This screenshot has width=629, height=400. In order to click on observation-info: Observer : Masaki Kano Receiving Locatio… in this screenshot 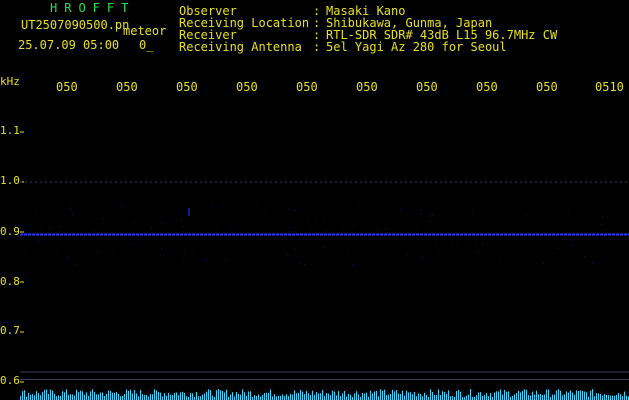, I will do `click(368, 29)`.